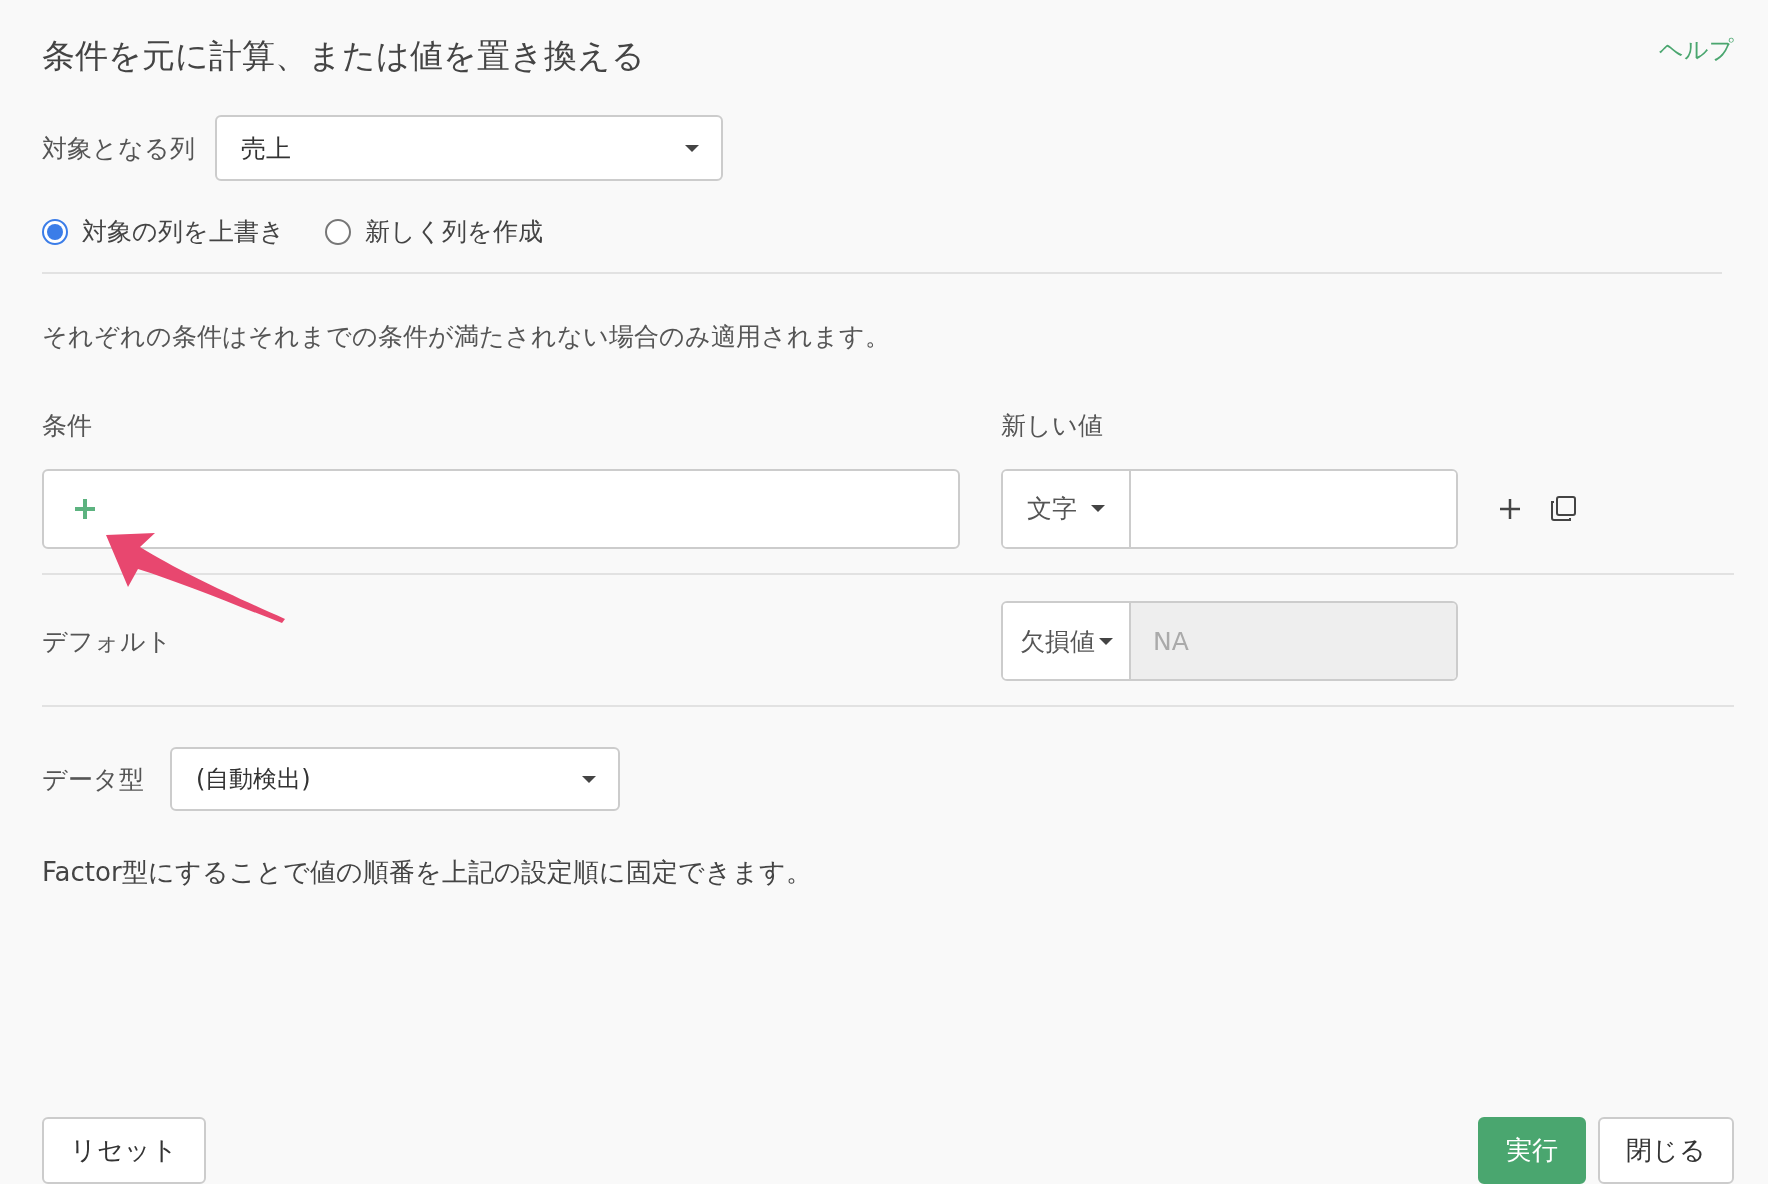  I want to click on field-label: データ型, so click(93, 779).